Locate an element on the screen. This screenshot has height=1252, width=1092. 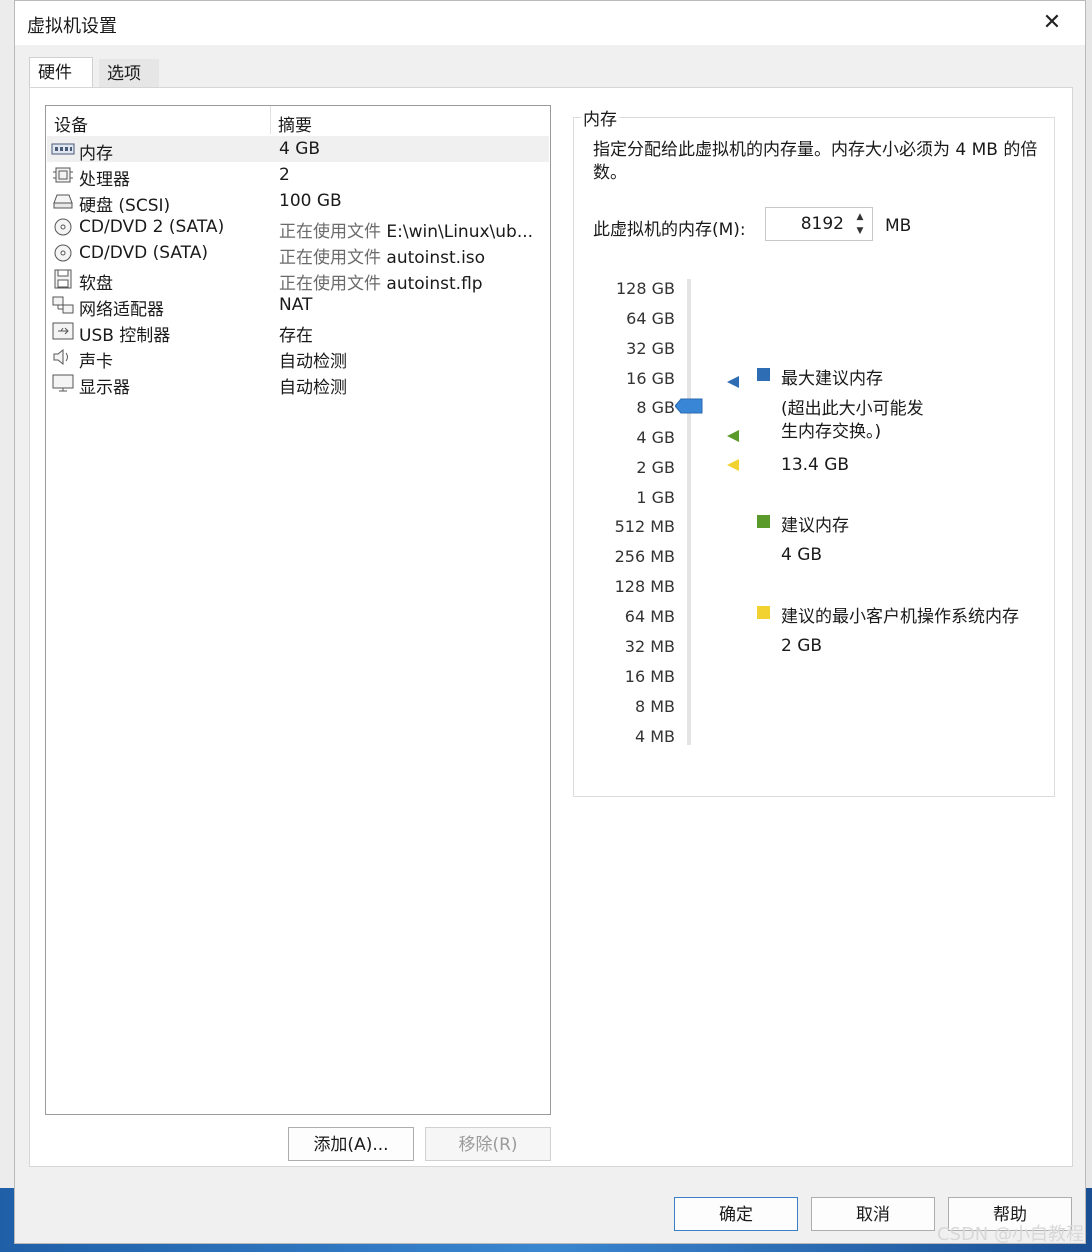
close-icon: ✕ is located at coordinates (1052, 22).